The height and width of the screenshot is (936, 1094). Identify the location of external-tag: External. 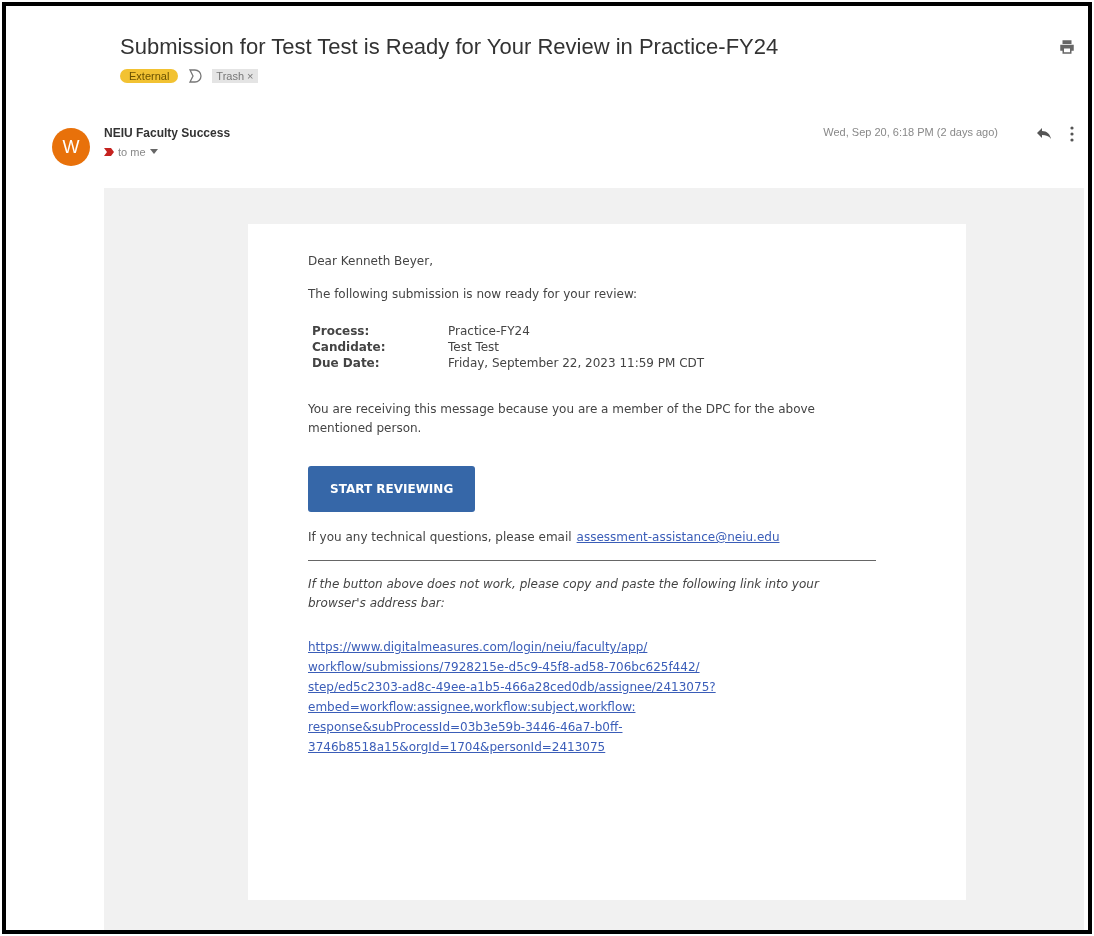
(149, 76).